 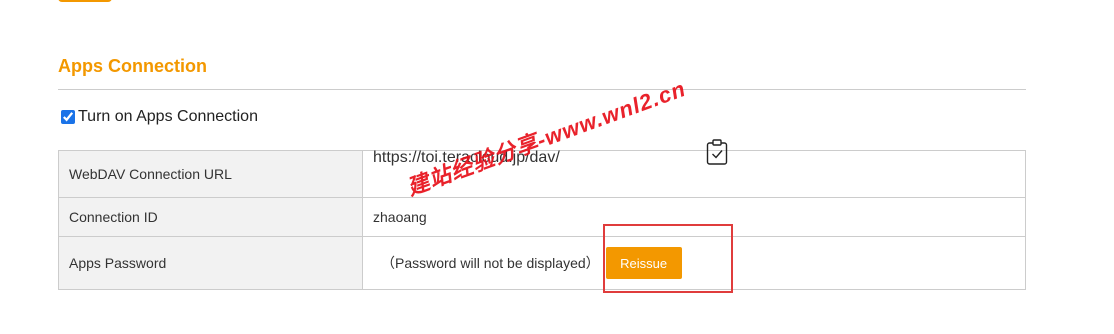 I want to click on table-row: Connection ID zhaoang, so click(x=542, y=217).